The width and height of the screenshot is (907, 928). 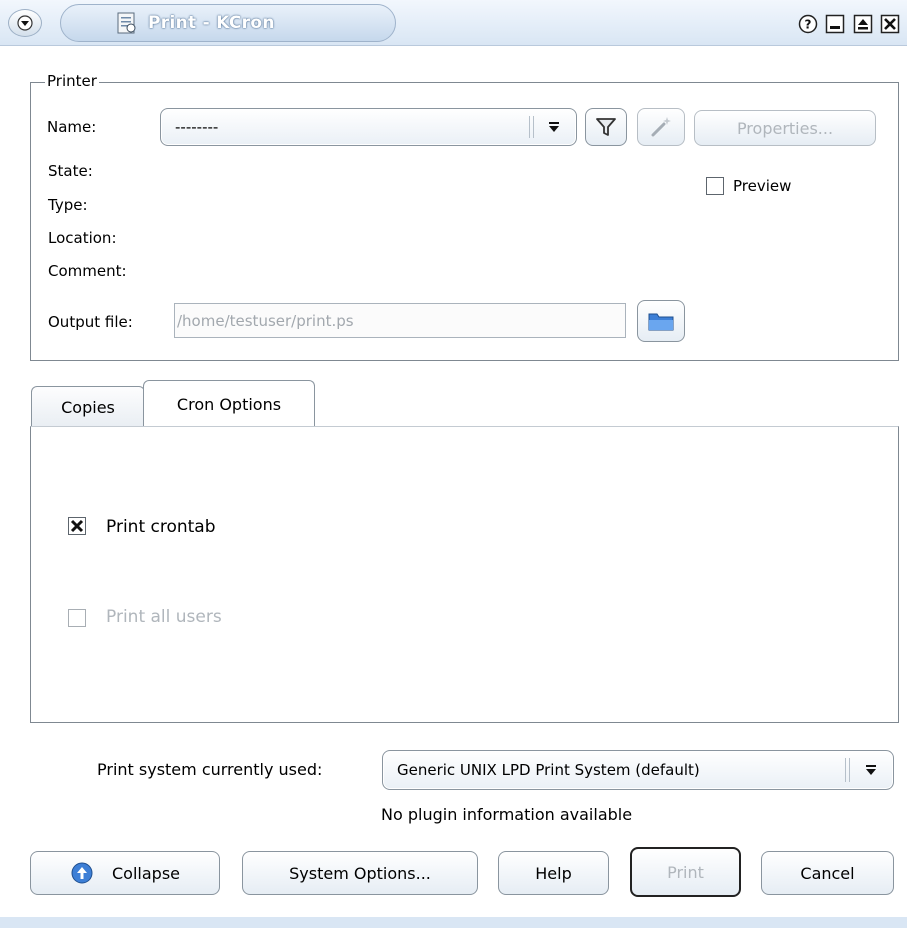 I want to click on wand-icon, so click(x=661, y=127).